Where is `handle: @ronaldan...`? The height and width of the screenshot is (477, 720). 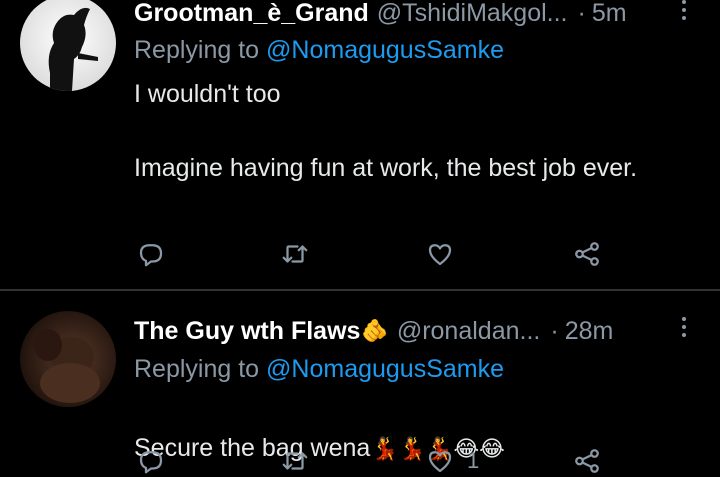
handle: @ronaldan... is located at coordinates (469, 331).